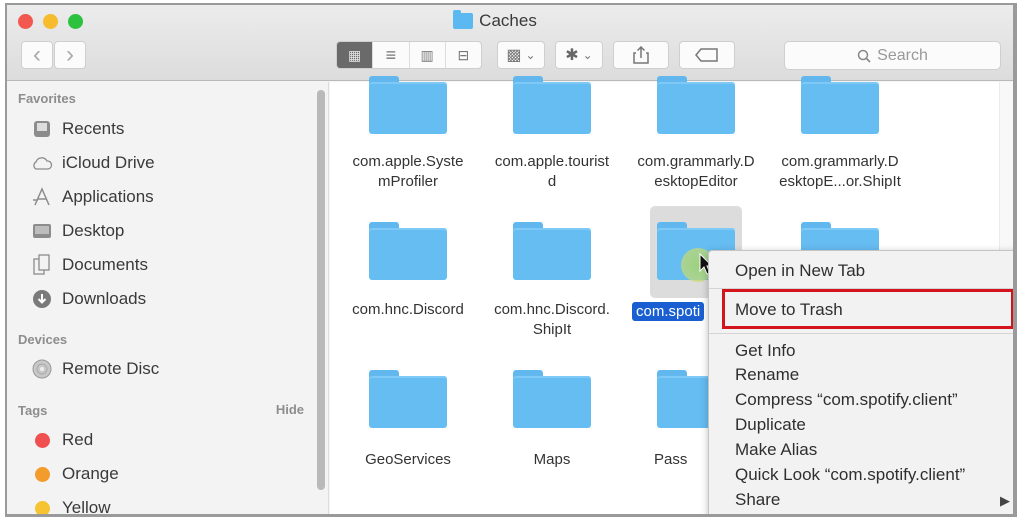 This screenshot has width=1024, height=525. I want to click on menu-item-duplicate: Duplicate, so click(770, 425).